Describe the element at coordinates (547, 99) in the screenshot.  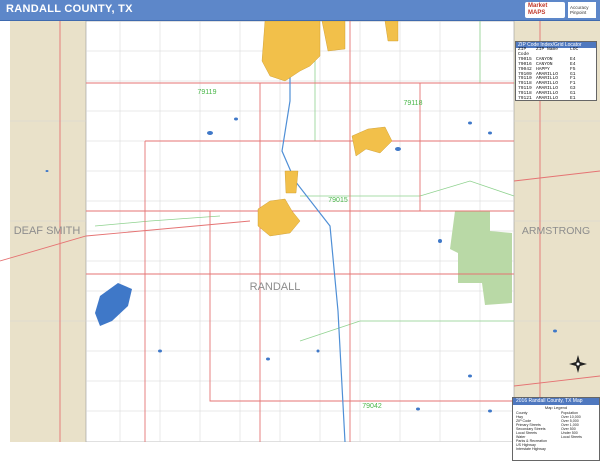
I see `zip-row: 79121 AMARILLO E1` at that location.